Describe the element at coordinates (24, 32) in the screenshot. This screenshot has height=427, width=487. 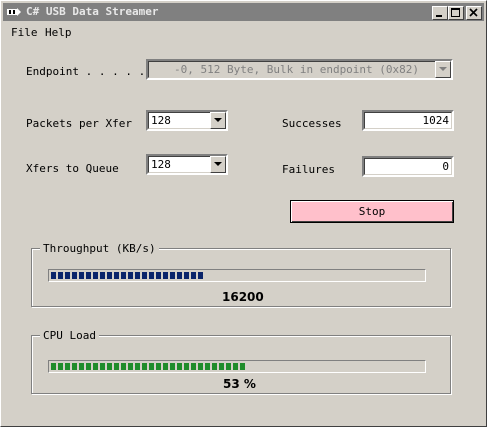
I see `menu-file: File` at that location.